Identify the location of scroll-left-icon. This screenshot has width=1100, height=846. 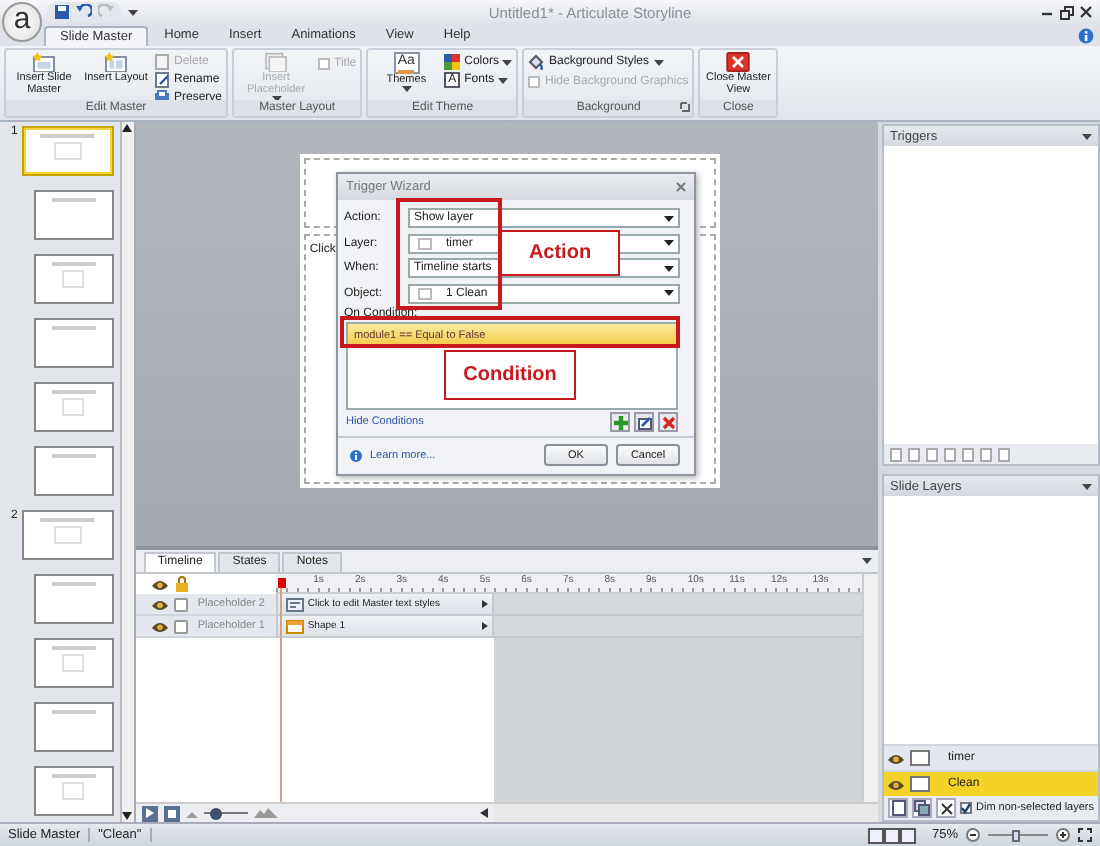
(483, 813).